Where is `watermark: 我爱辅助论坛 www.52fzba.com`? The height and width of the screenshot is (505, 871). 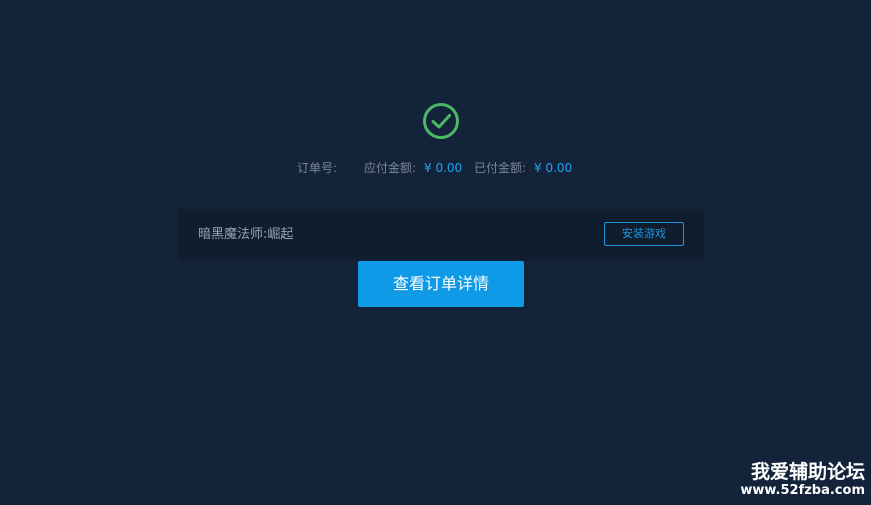 watermark: 我爱辅助论坛 www.52fzba.com is located at coordinates (802, 480).